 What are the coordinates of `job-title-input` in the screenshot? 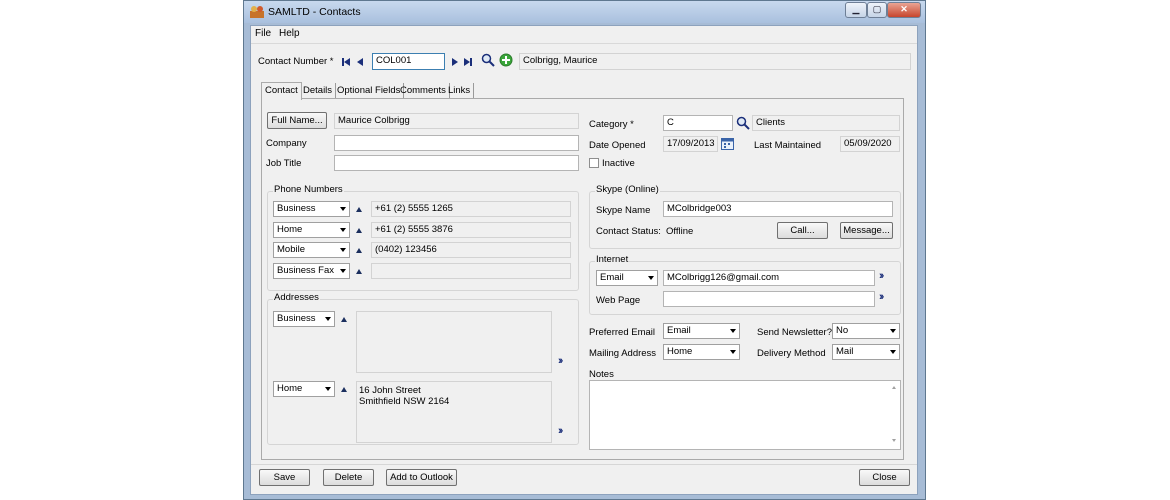 It's located at (456, 163).